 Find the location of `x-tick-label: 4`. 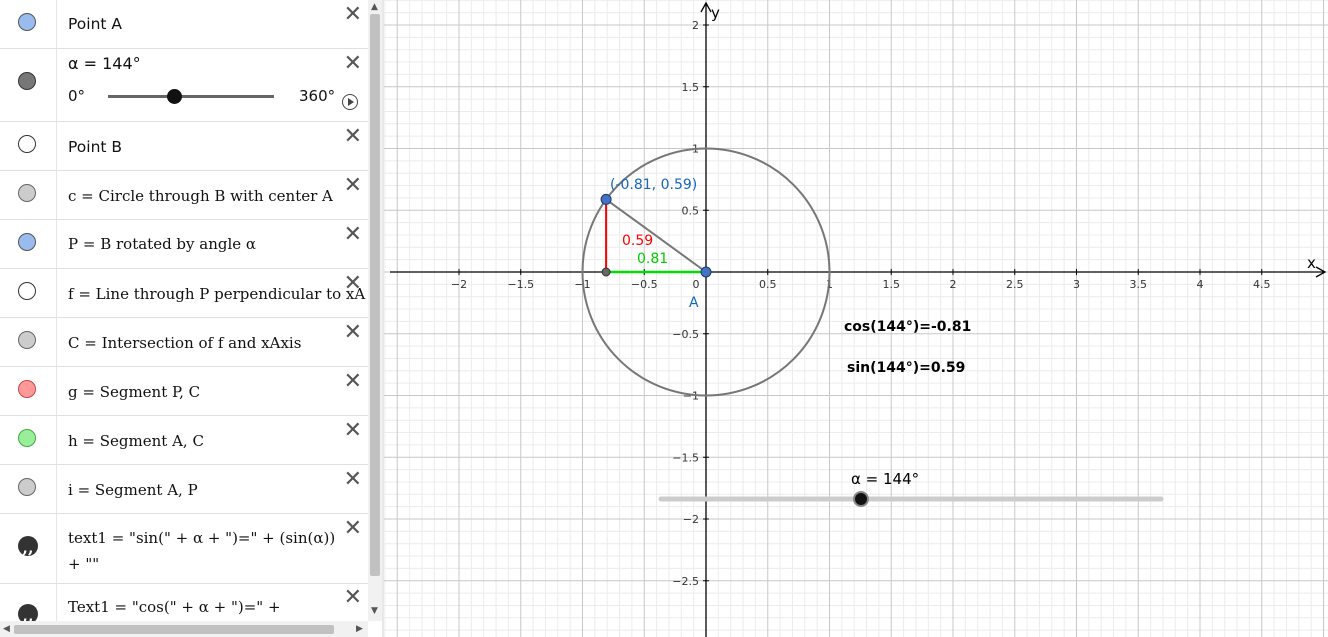

x-tick-label: 4 is located at coordinates (1200, 284).